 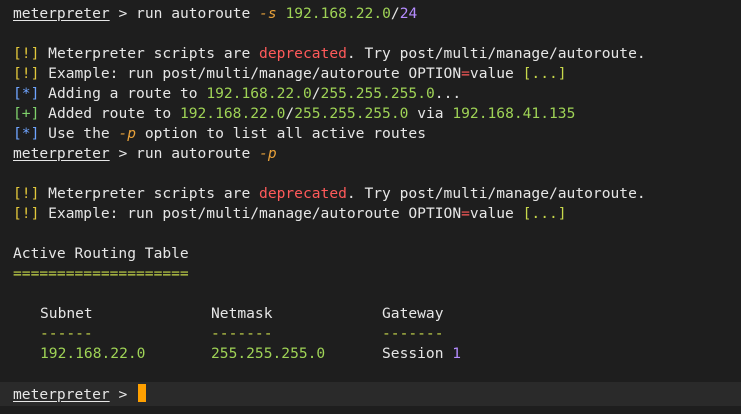 What do you see at coordinates (83, 133) in the screenshot?
I see `message-text: Use the` at bounding box center [83, 133].